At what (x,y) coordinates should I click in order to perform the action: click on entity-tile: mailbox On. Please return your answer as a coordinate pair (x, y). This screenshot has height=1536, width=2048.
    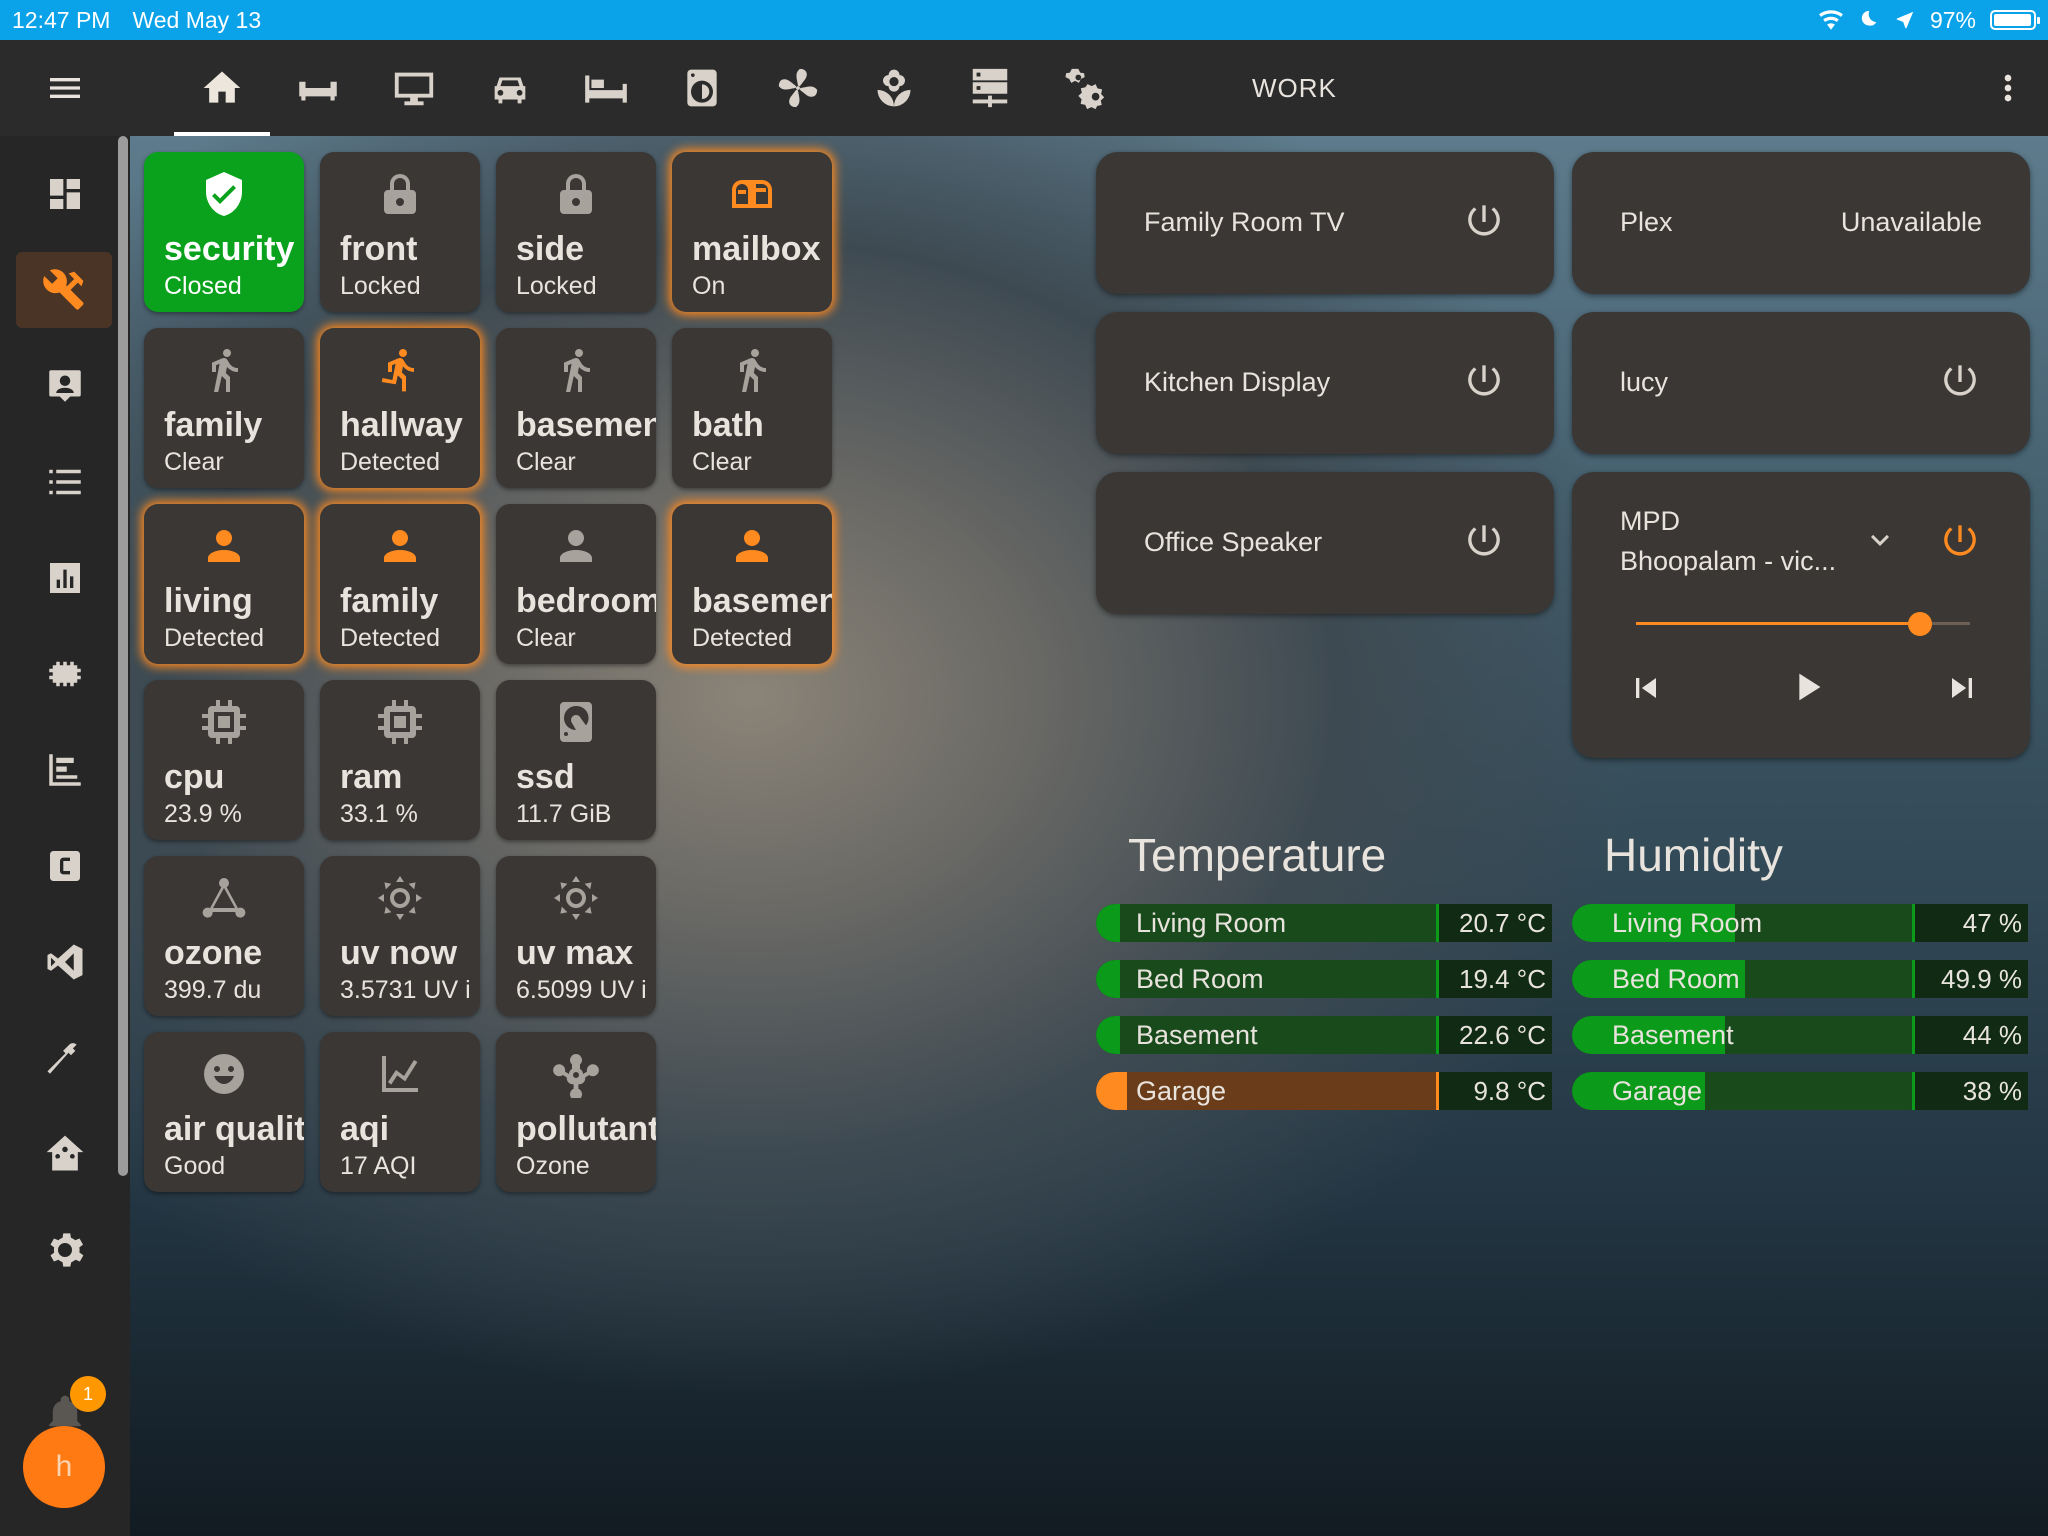
    Looking at the image, I should click on (752, 232).